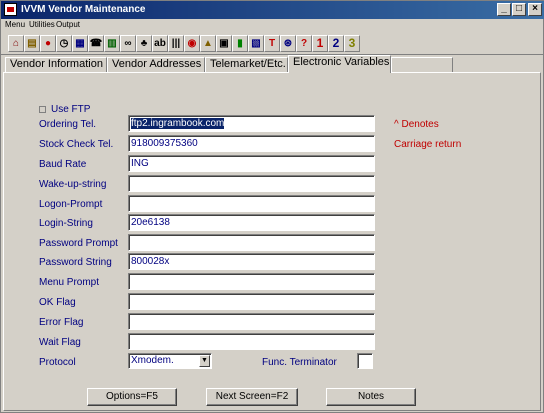  Describe the element at coordinates (320, 43) in the screenshot. I see `screen-1-button: 1` at that location.